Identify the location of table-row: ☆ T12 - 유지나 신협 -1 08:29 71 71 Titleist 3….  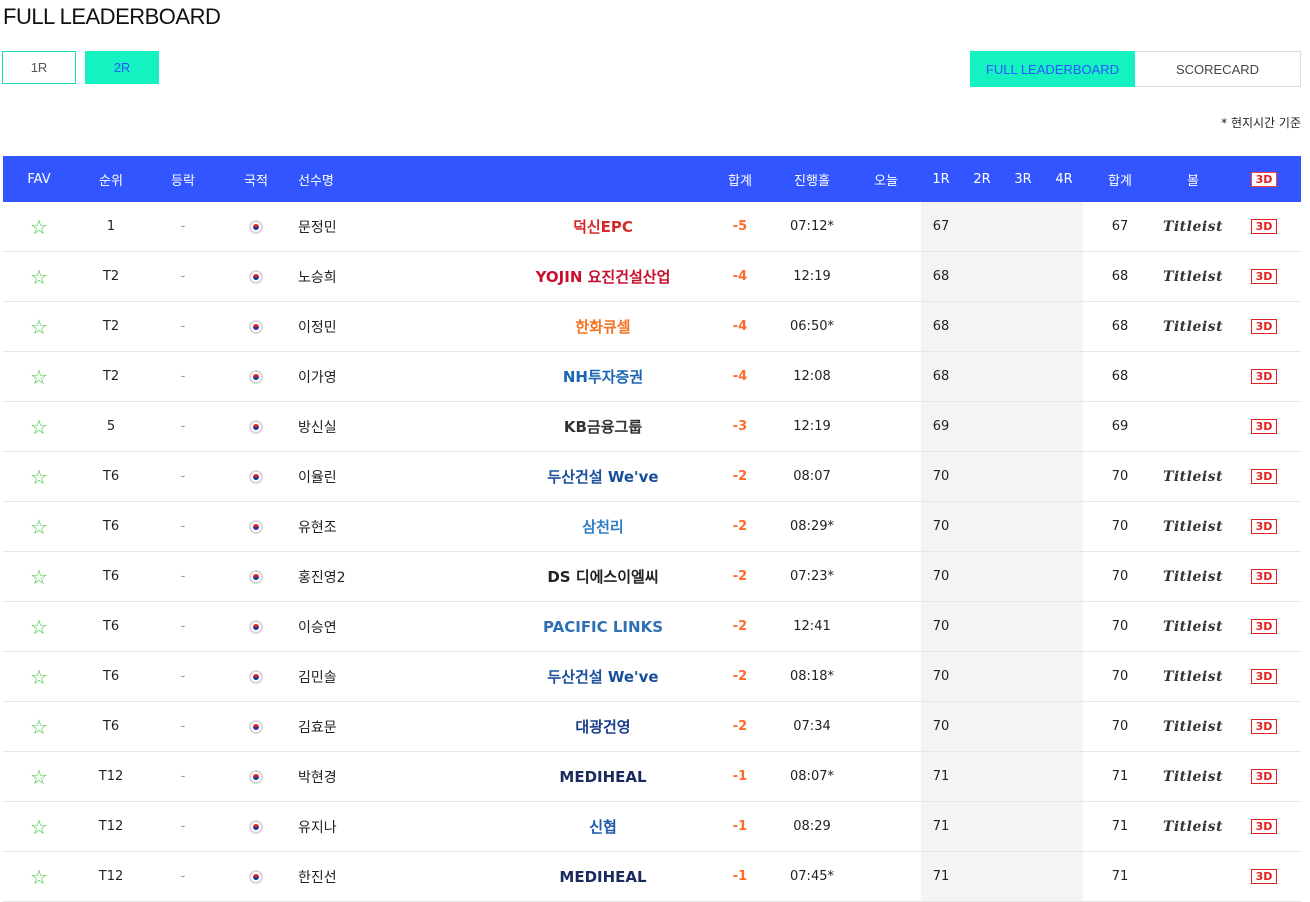
(652, 827).